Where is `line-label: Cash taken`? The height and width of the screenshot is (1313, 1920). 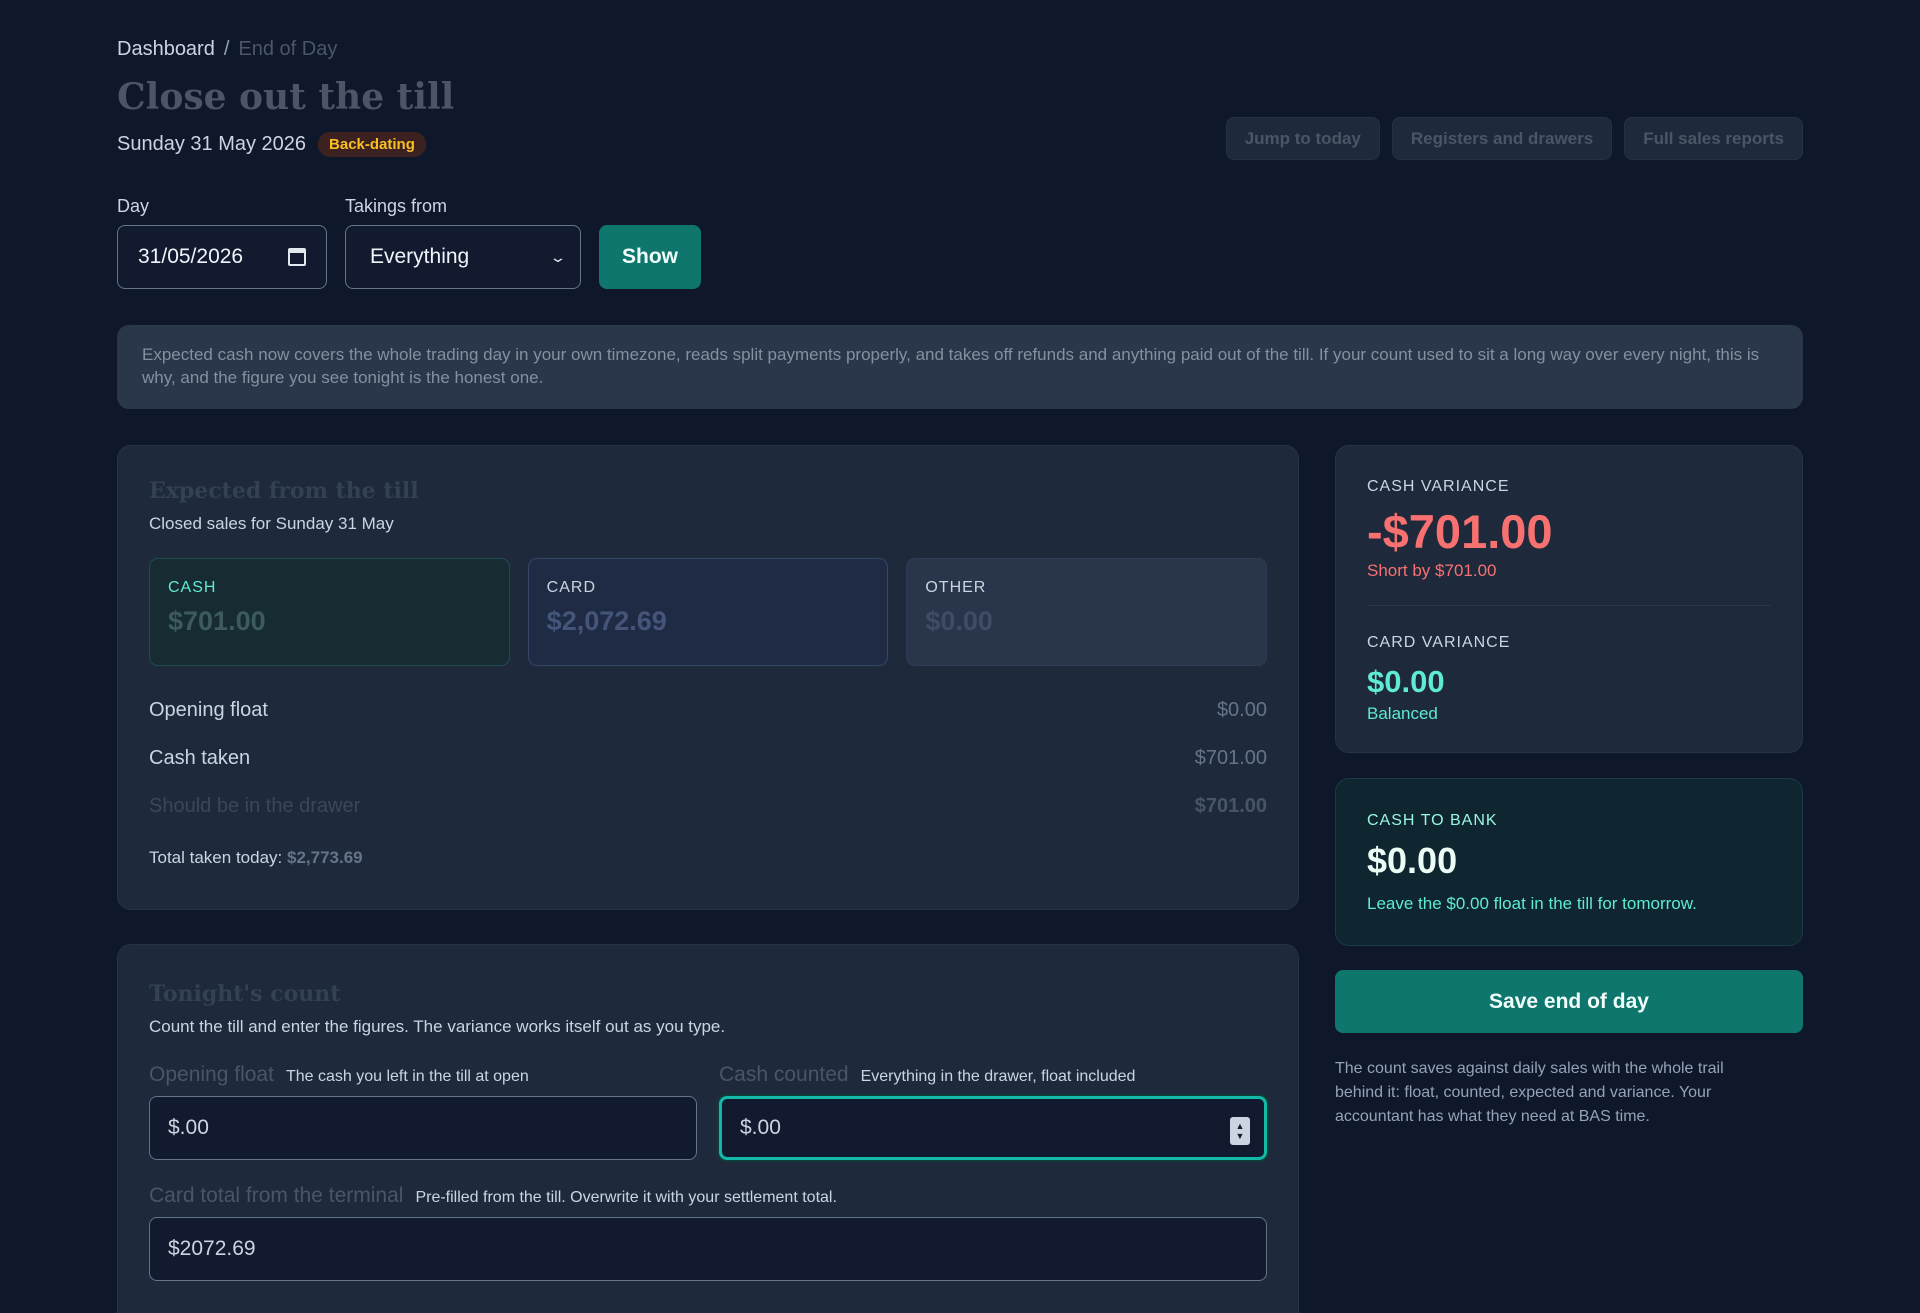 line-label: Cash taken is located at coordinates (200, 757).